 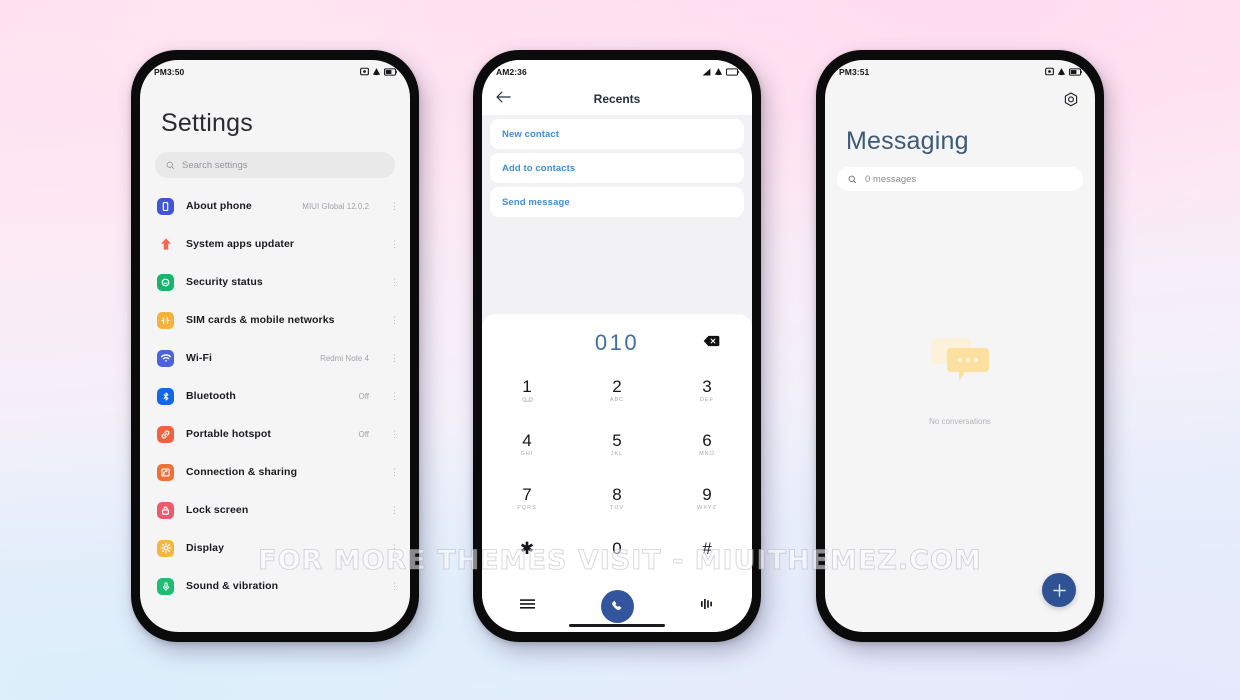 I want to click on signal-icon, so click(x=706, y=71).